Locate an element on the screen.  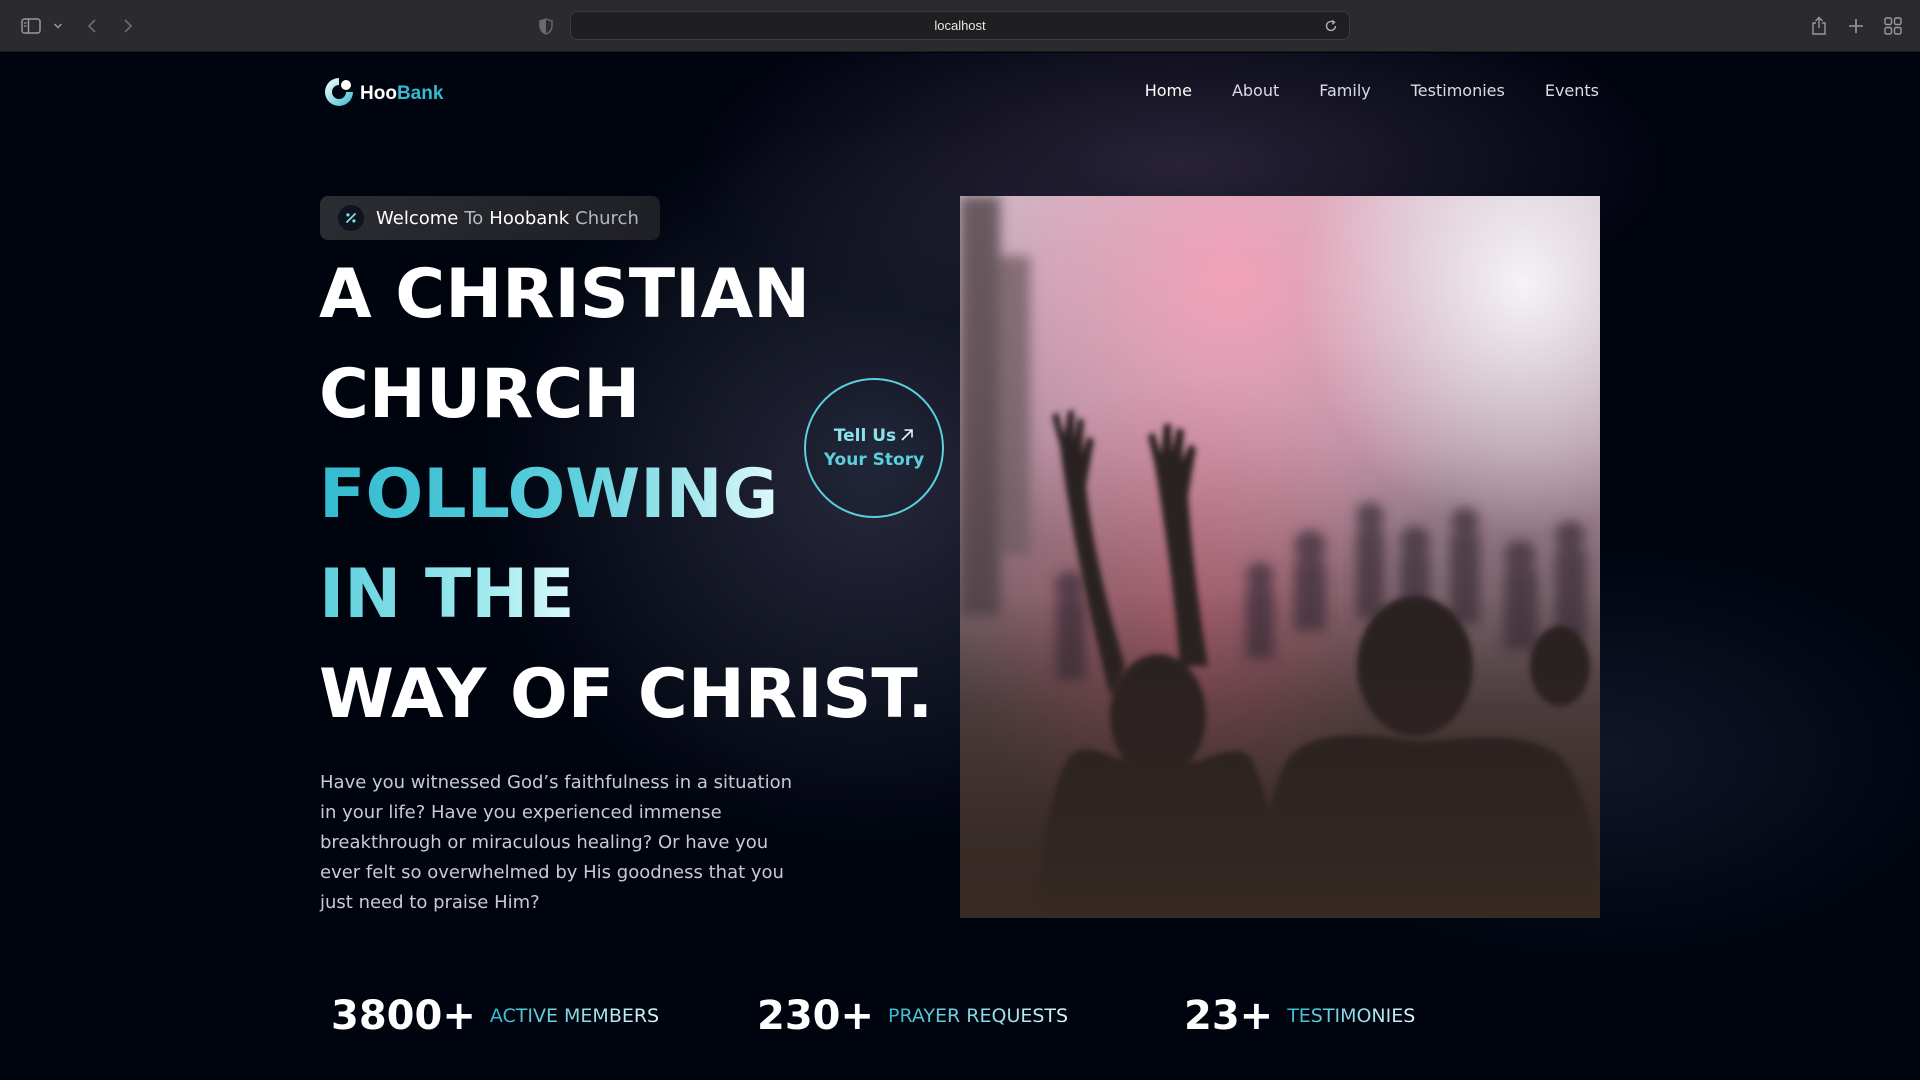
logo-word-part1: Hoo is located at coordinates (378, 93).